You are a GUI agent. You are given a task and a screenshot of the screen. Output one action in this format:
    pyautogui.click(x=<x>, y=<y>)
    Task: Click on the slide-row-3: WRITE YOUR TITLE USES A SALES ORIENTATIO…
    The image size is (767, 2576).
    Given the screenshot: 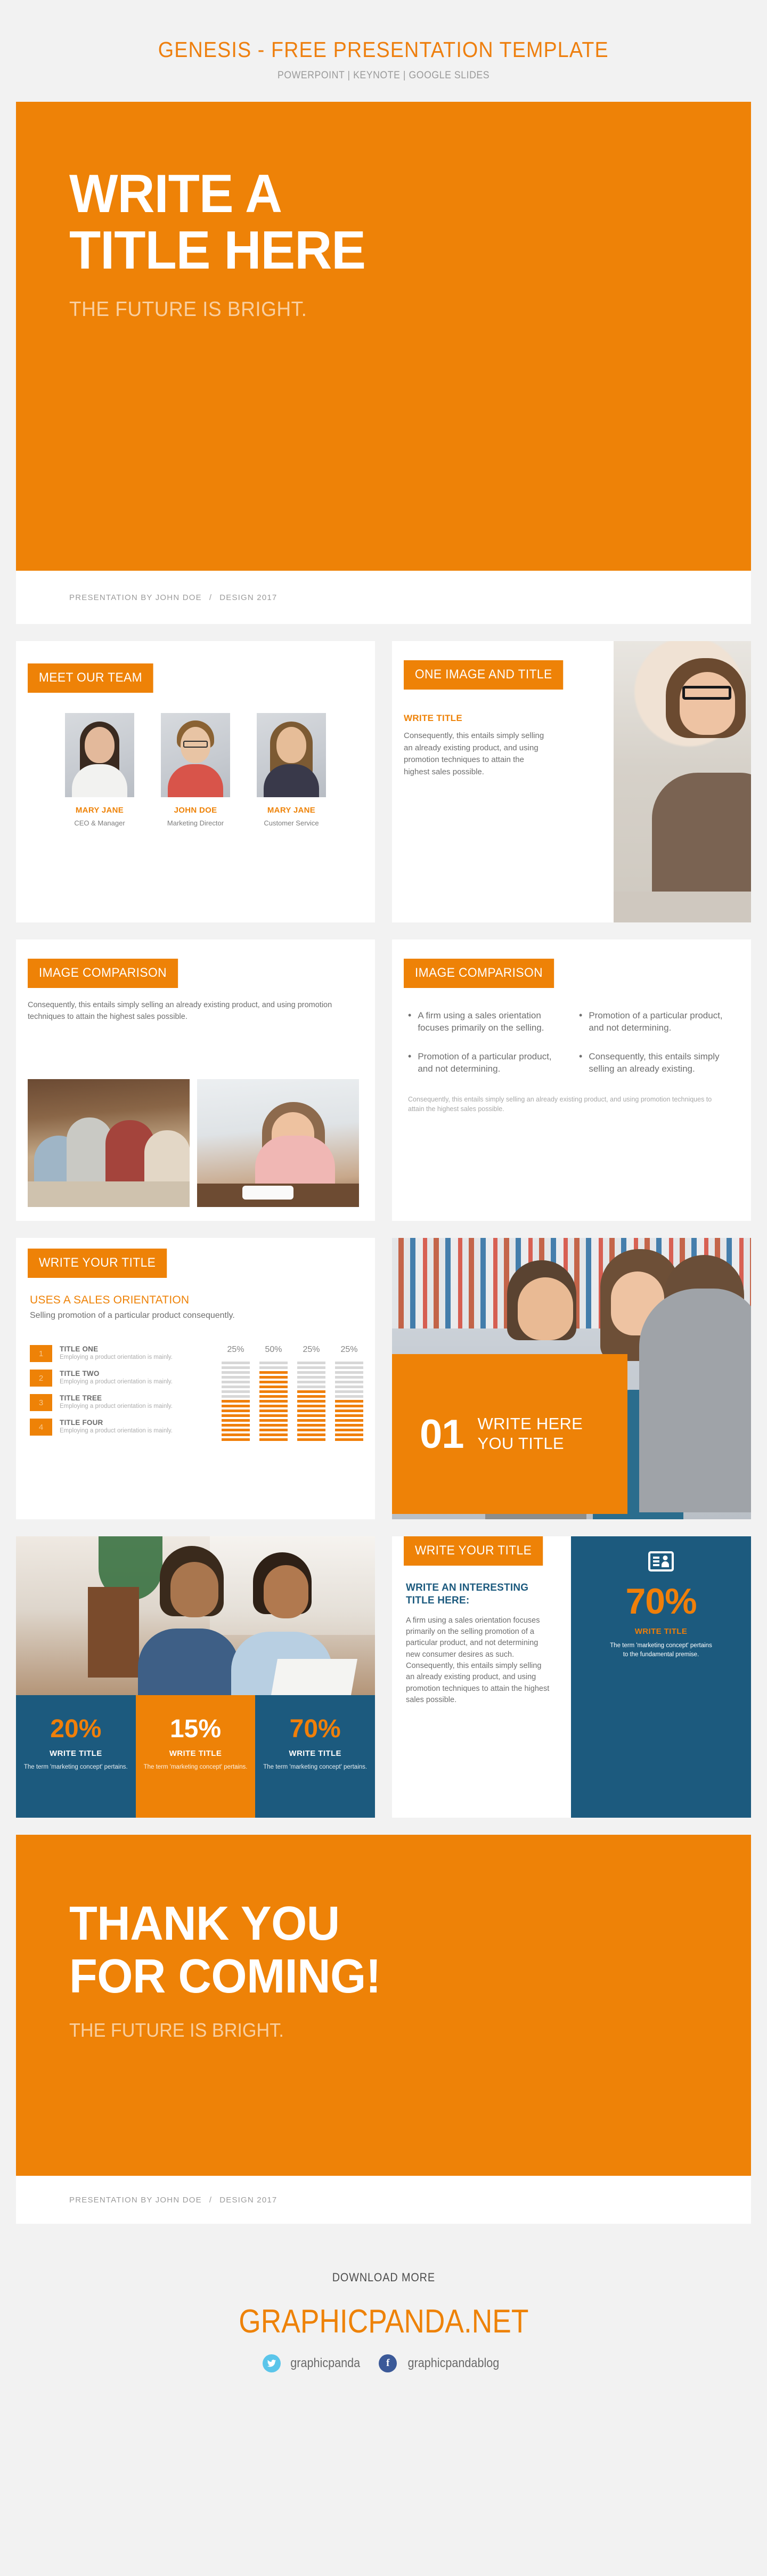 What is the action you would take?
    pyautogui.click(x=383, y=1378)
    